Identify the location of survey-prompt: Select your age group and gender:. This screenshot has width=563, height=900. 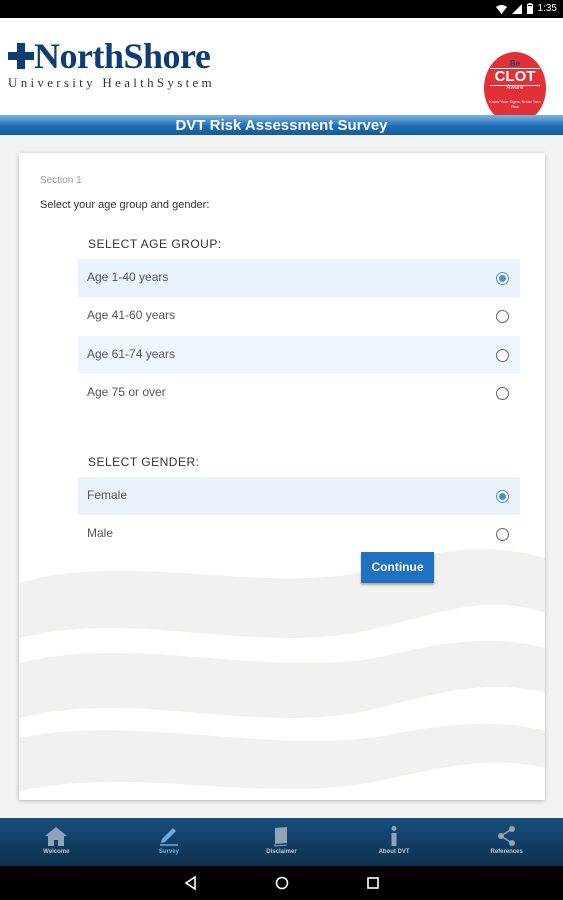
(125, 205).